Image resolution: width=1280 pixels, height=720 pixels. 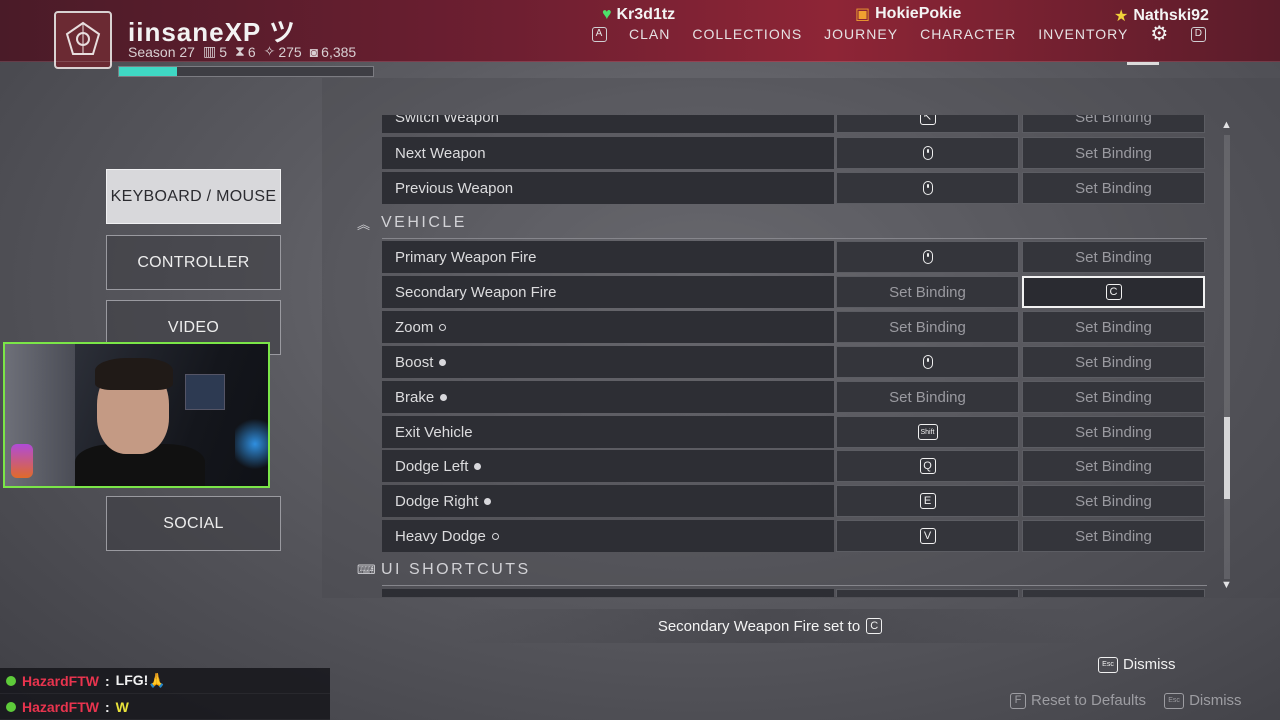 I want to click on binding-row, so click(x=793, y=593).